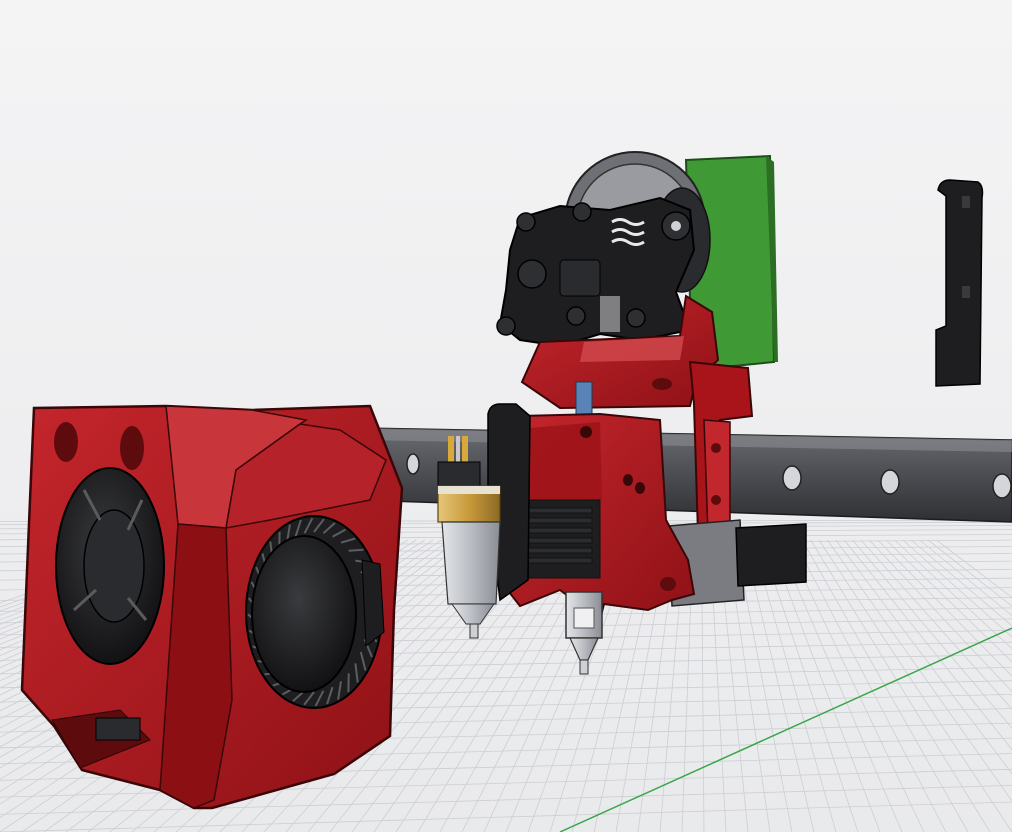  What do you see at coordinates (584, 633) in the screenshot?
I see `hotend-nozzle-assembly` at bounding box center [584, 633].